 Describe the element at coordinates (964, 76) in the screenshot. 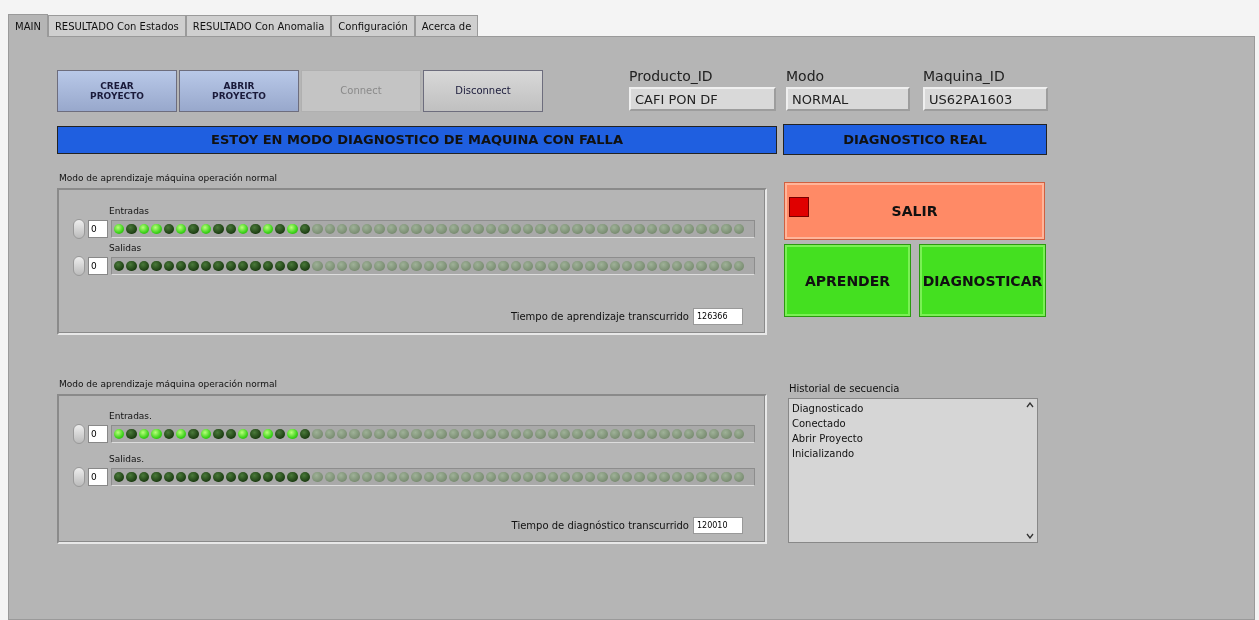

I see `field-label: Maquina_ID` at that location.